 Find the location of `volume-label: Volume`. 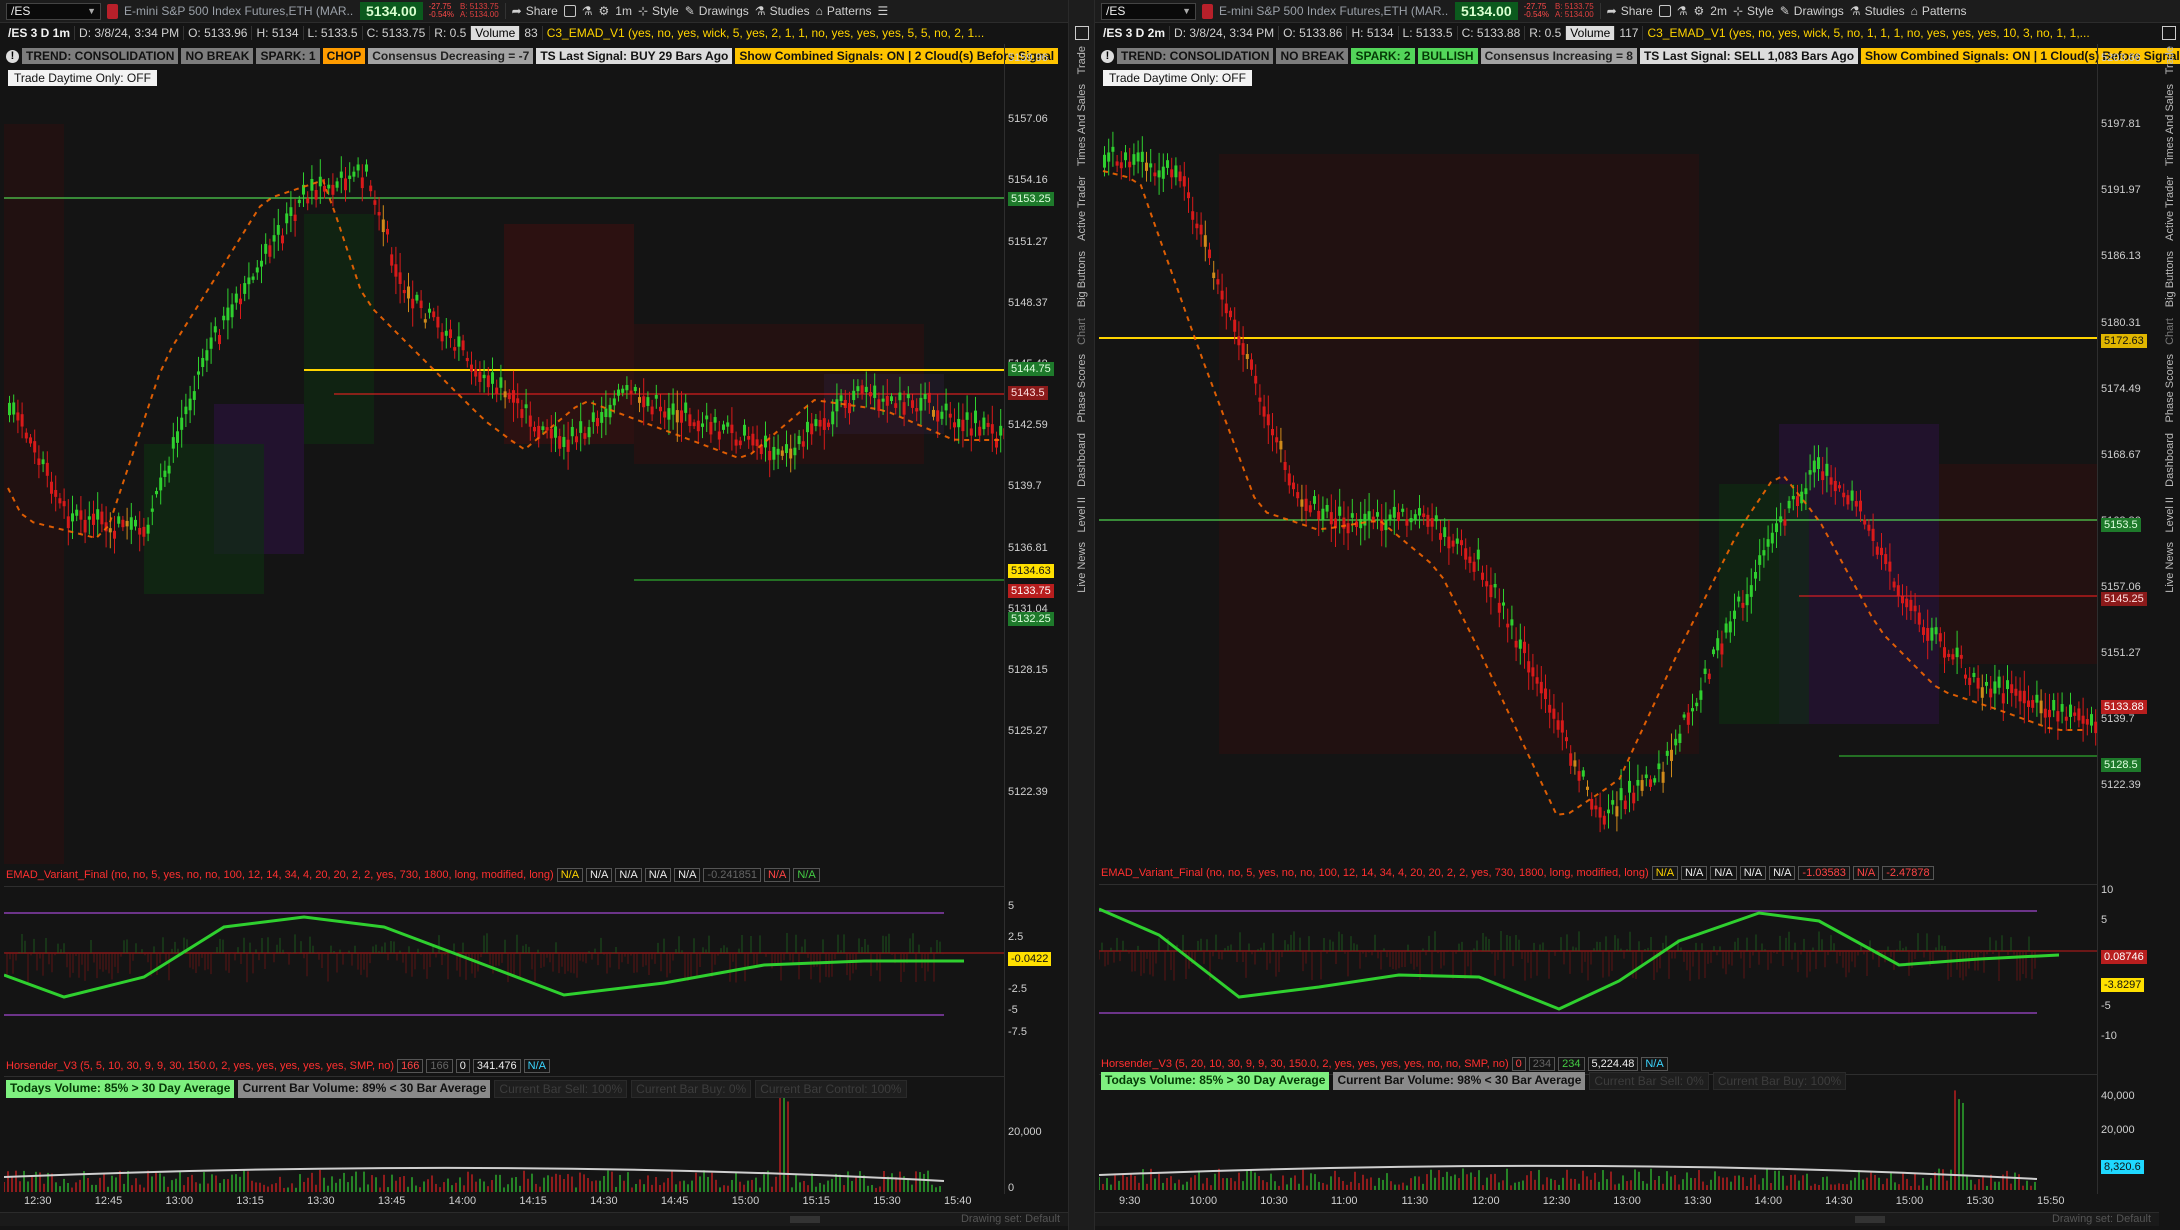

volume-label: Volume is located at coordinates (1591, 33).